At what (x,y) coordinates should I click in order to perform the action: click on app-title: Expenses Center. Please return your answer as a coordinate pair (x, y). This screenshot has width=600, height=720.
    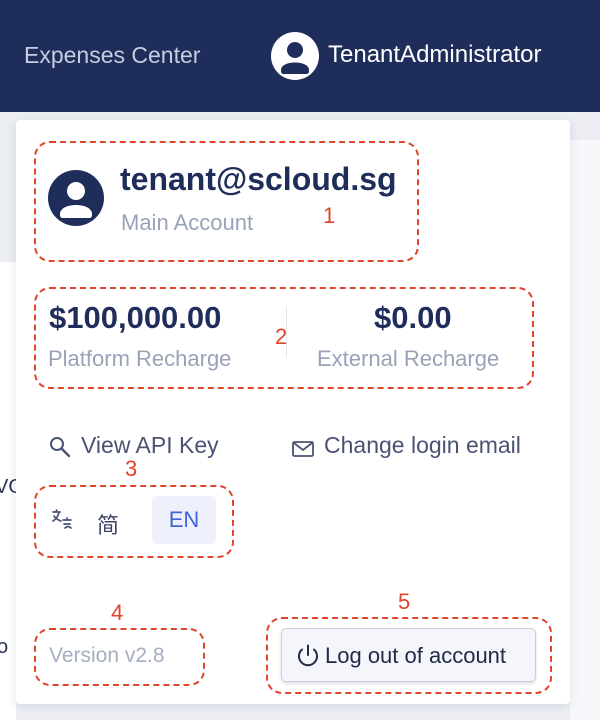
    Looking at the image, I should click on (112, 55).